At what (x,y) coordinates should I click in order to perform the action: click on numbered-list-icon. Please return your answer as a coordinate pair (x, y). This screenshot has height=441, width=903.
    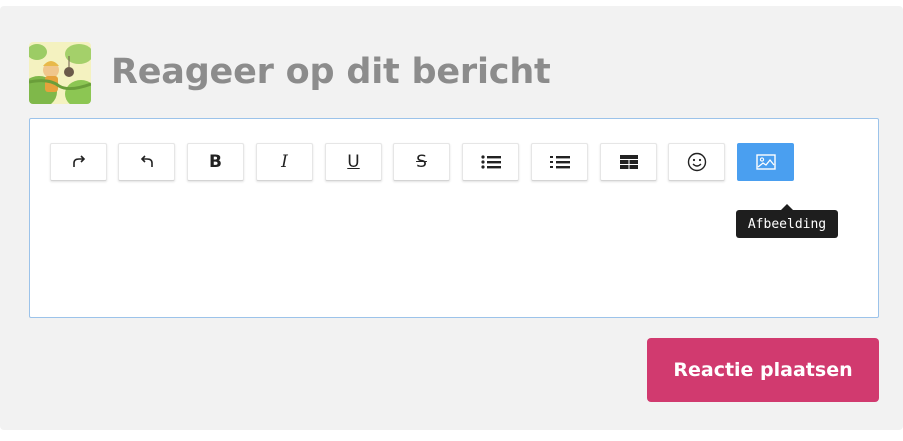
    Looking at the image, I should click on (559, 162).